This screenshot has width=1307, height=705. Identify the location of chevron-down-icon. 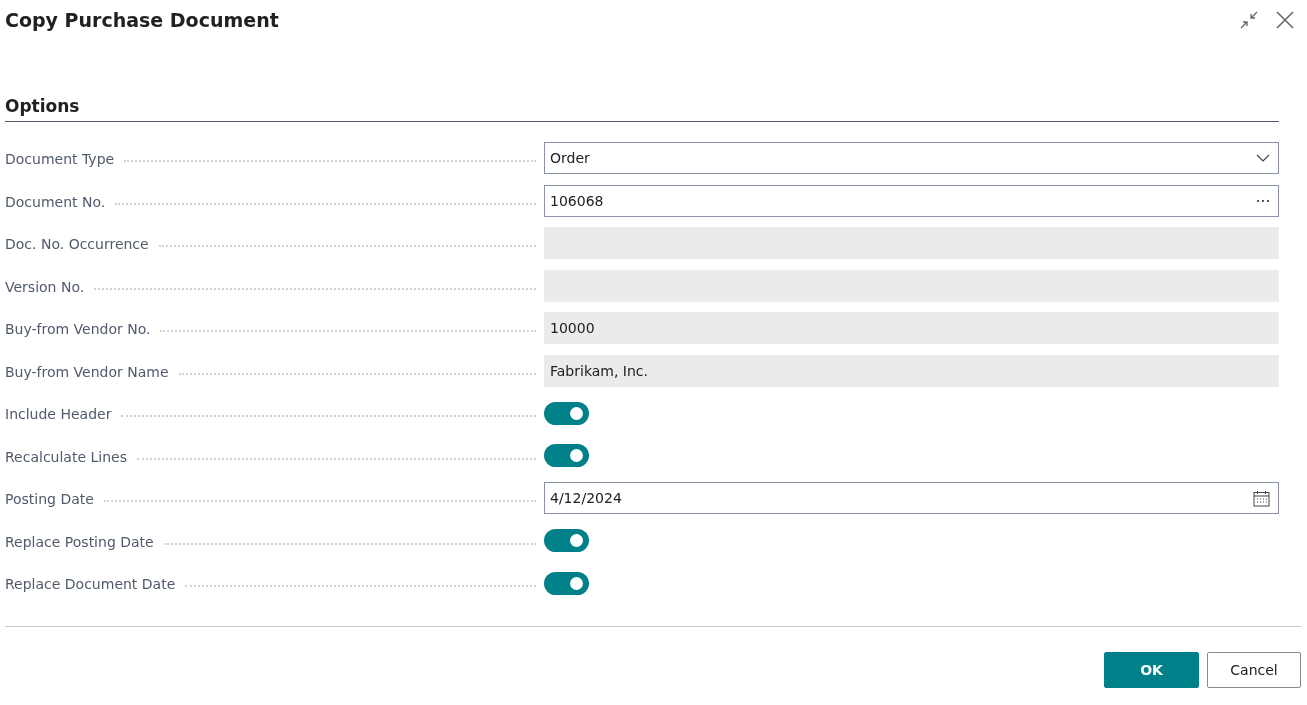
(1263, 158).